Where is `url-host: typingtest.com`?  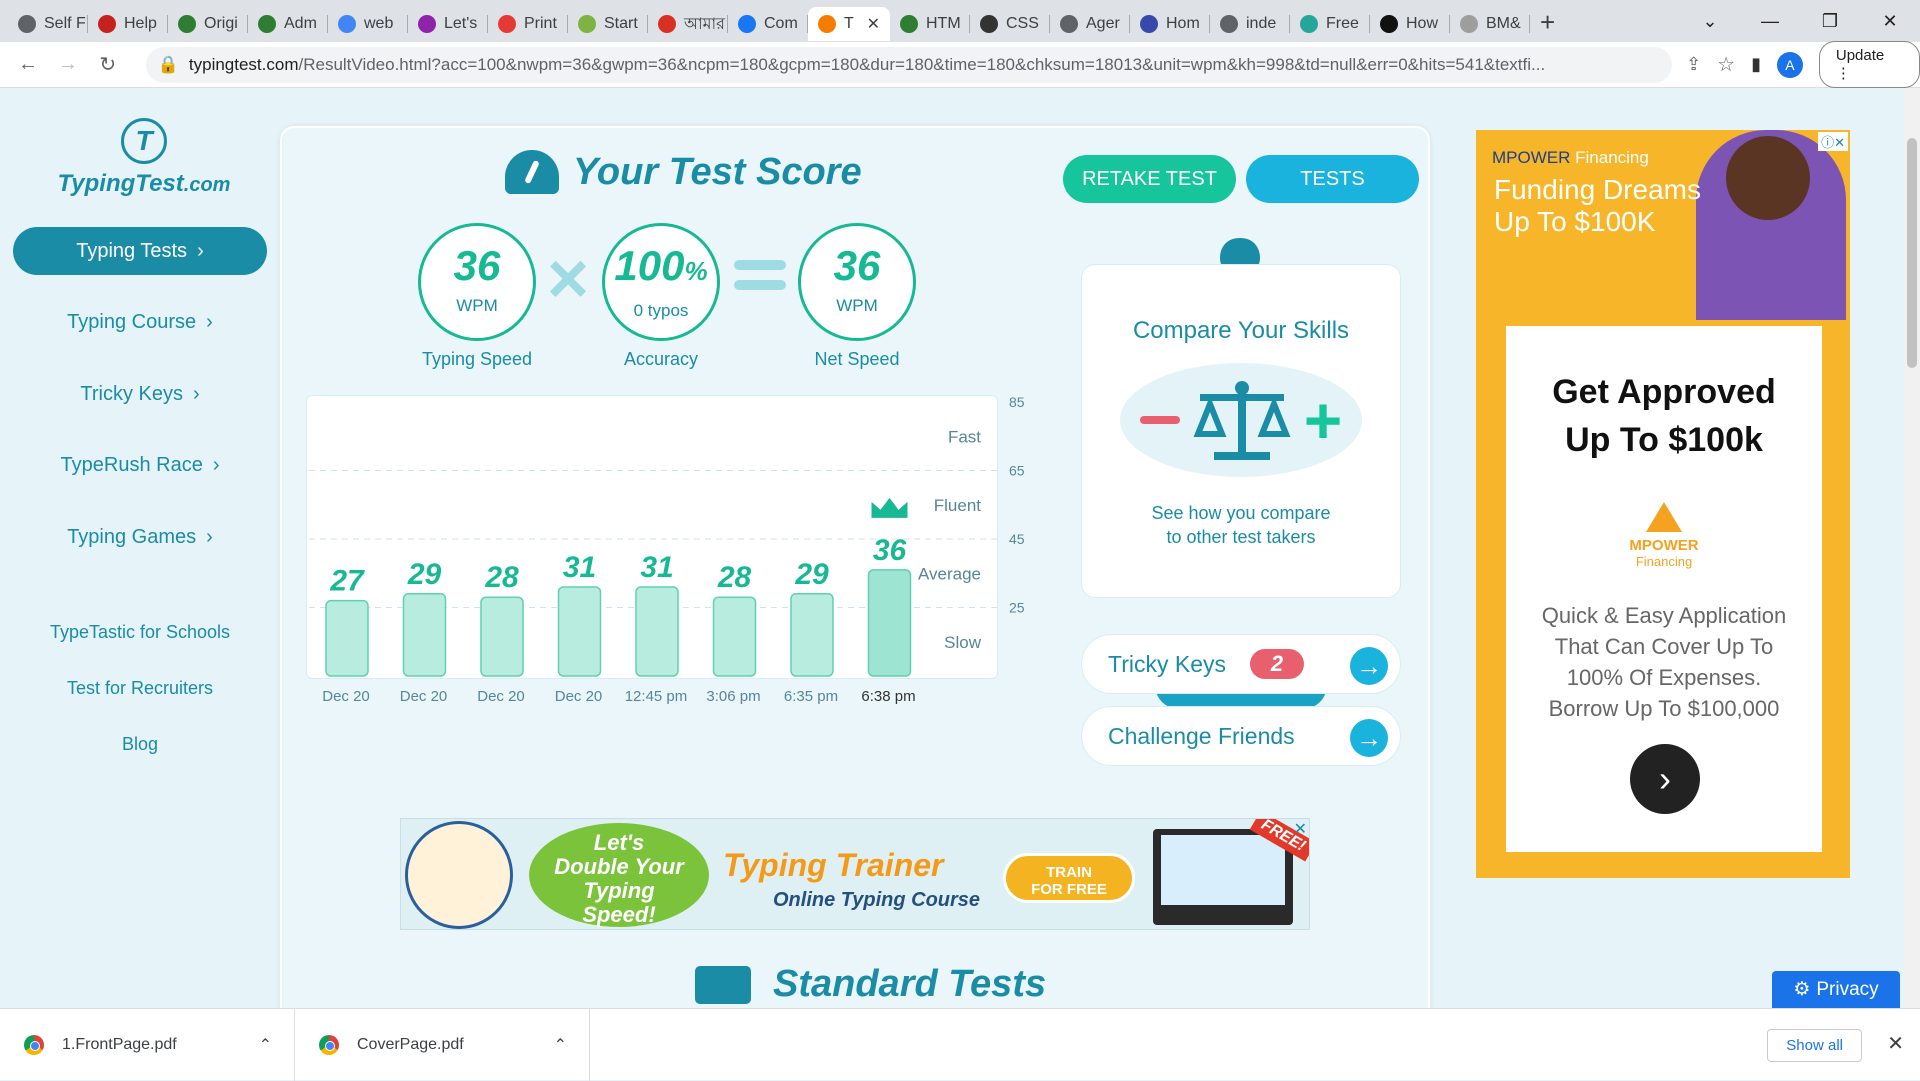 url-host: typingtest.com is located at coordinates (243, 64).